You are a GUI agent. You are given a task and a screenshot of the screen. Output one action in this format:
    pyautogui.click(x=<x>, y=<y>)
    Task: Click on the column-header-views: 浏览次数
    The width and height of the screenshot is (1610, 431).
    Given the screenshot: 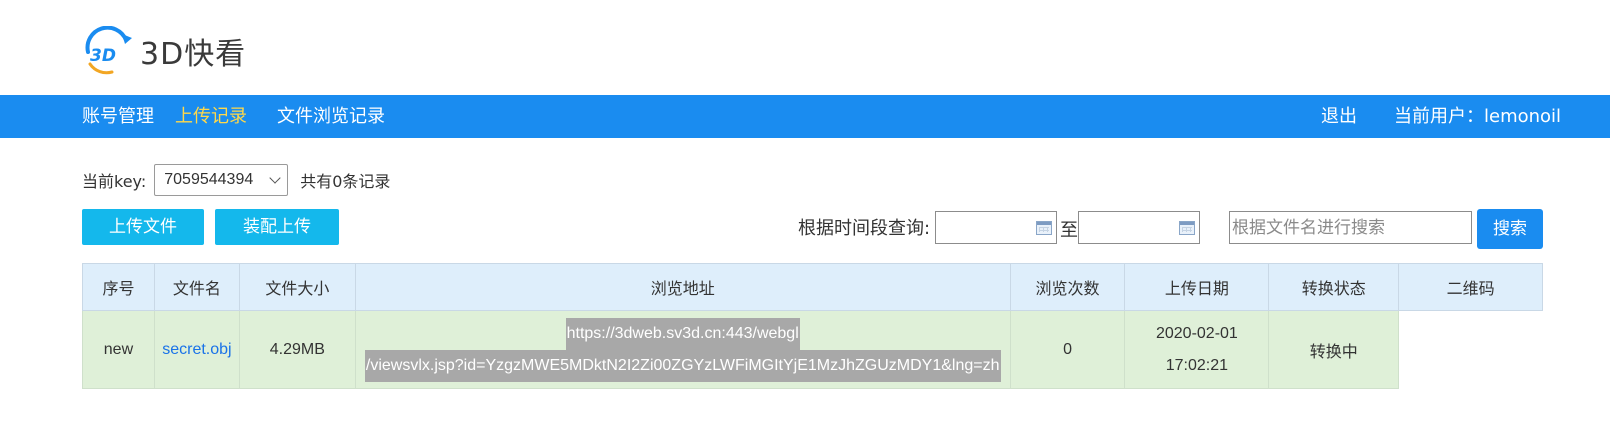 What is the action you would take?
    pyautogui.click(x=1067, y=287)
    